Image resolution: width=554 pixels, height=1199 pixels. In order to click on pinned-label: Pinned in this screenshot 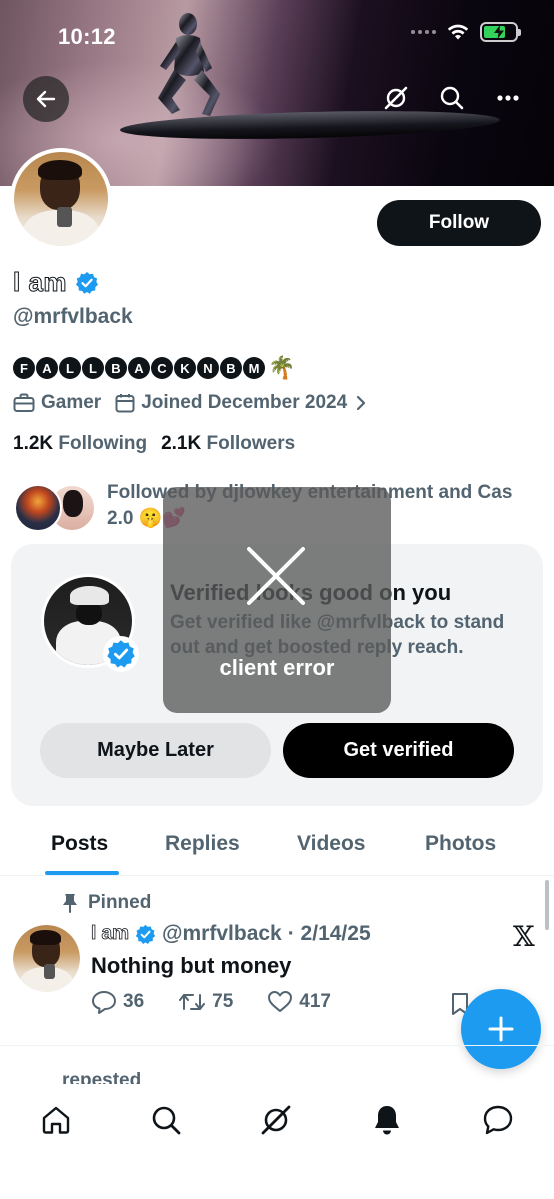, I will do `click(106, 903)`.